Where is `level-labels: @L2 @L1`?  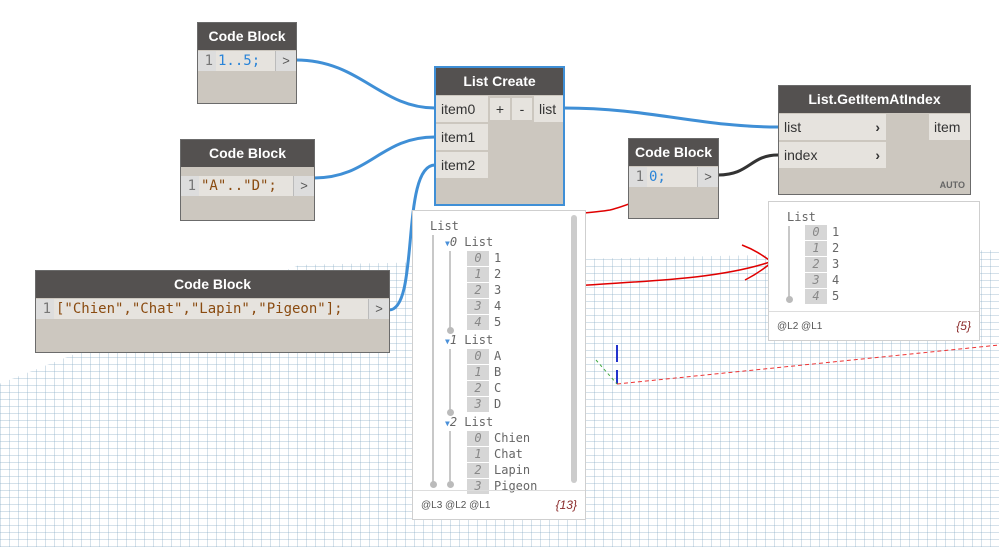
level-labels: @L2 @L1 is located at coordinates (800, 326).